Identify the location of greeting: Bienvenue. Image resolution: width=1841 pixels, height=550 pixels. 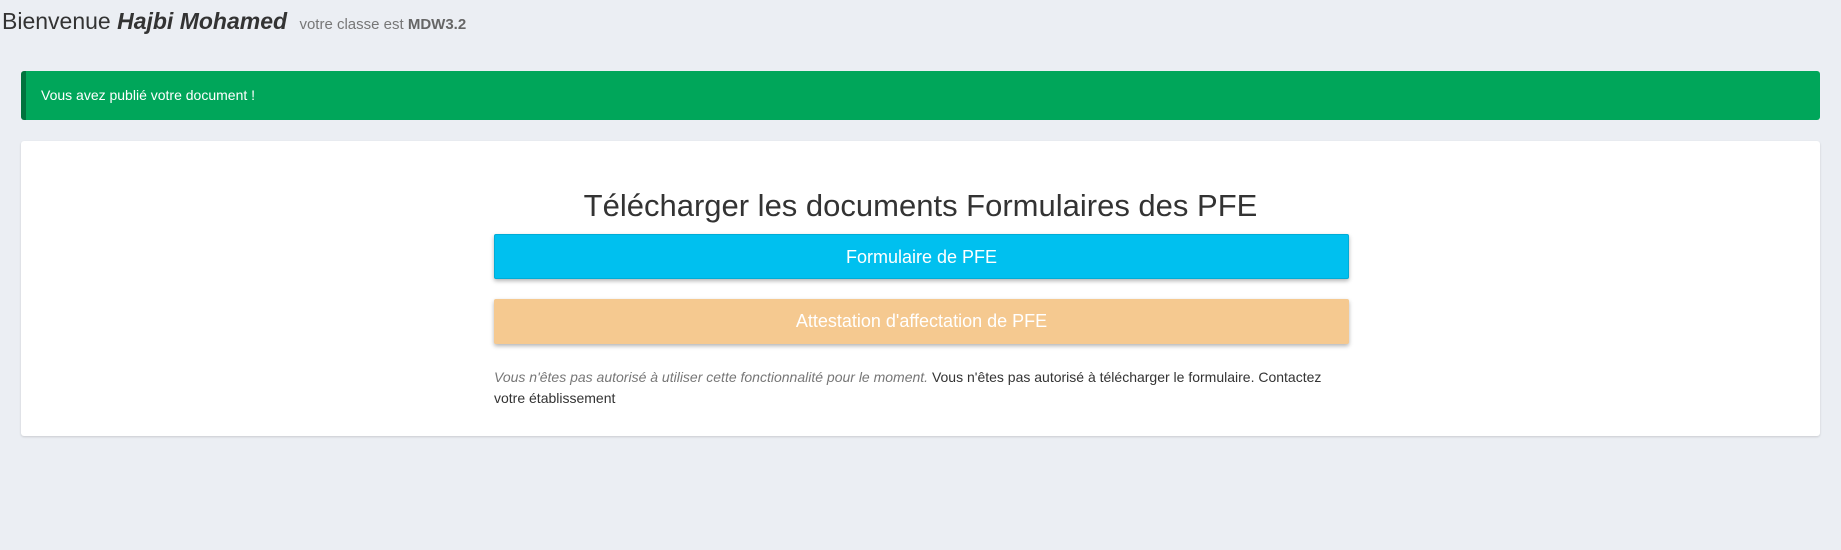
(56, 21).